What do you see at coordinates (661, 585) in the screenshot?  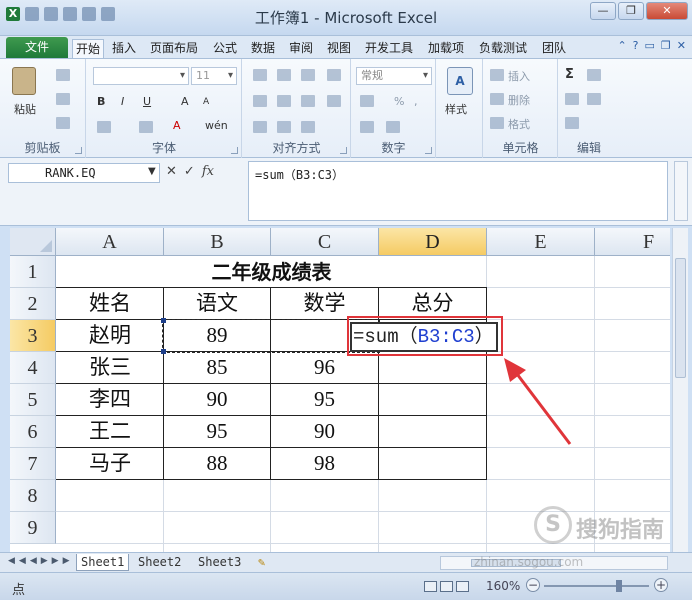 I see `zoom-in-icon: +` at bounding box center [661, 585].